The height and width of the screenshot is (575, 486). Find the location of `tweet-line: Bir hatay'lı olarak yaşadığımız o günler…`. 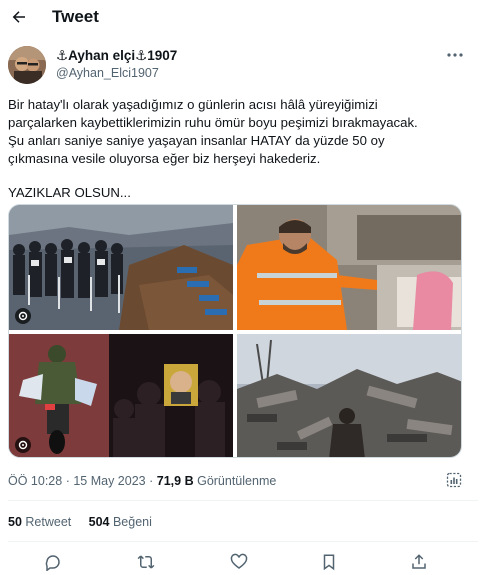

tweet-line: Bir hatay'lı olarak yaşadığımız o günler… is located at coordinates (193, 104).